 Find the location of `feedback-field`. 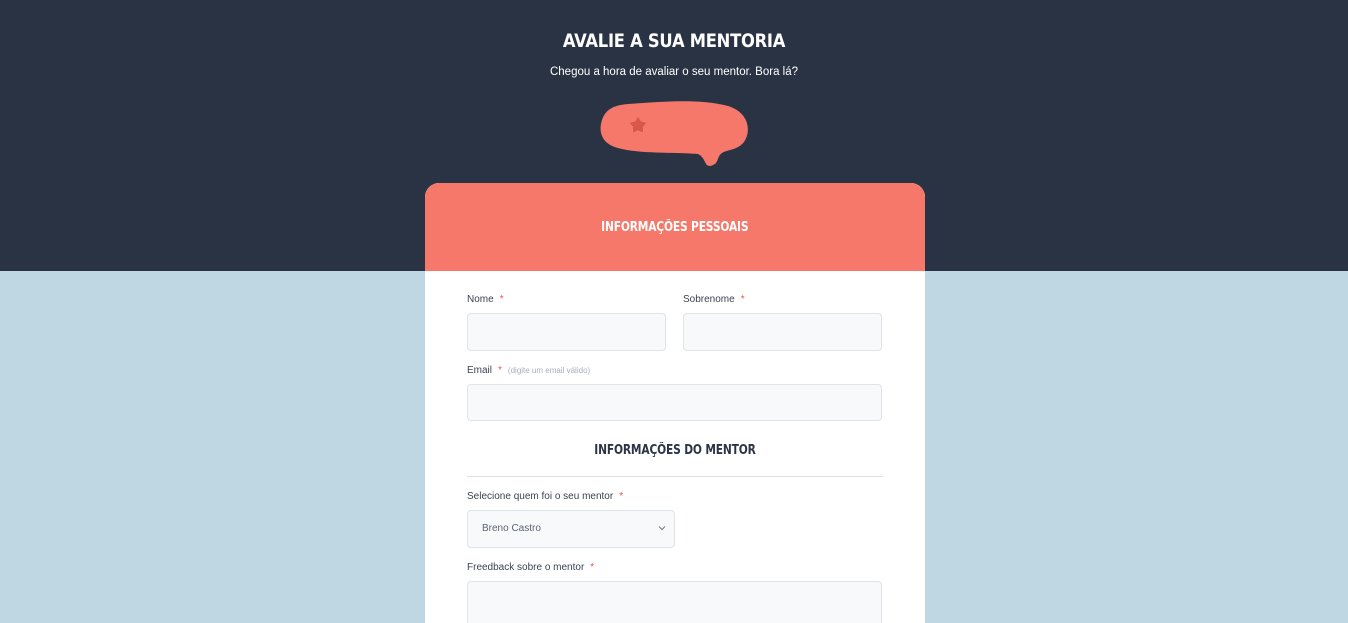

feedback-field is located at coordinates (674, 602).